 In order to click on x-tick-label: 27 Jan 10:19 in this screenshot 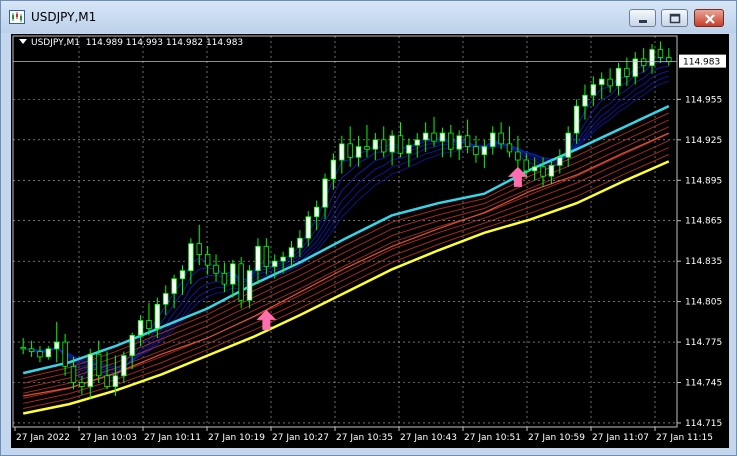, I will do `click(236, 438)`.